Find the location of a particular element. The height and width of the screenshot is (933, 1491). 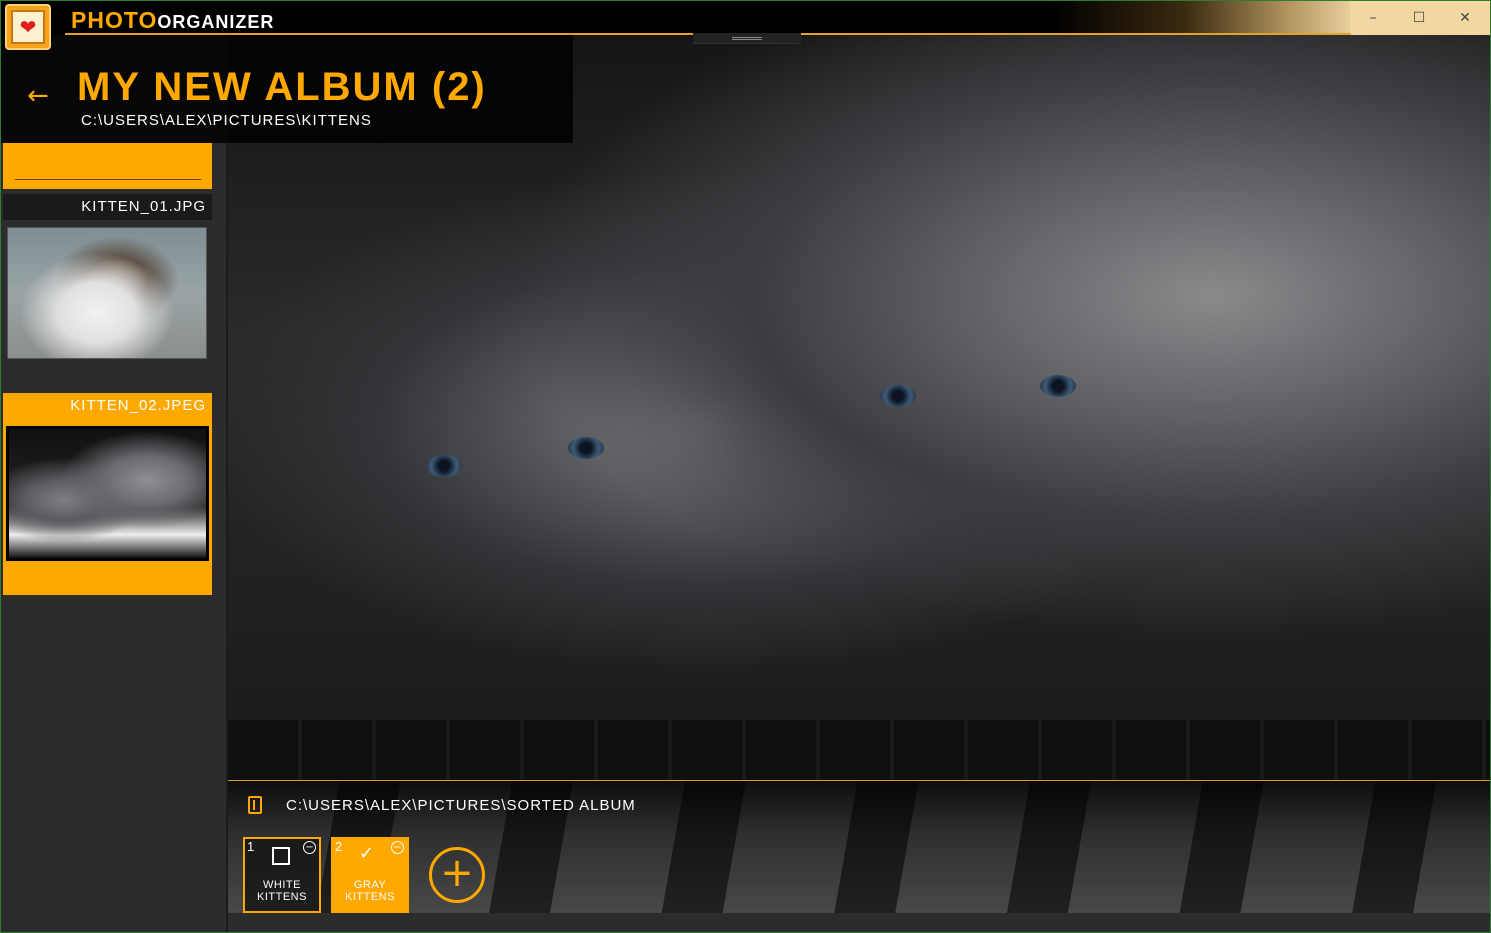

filter-input is located at coordinates (107, 166).